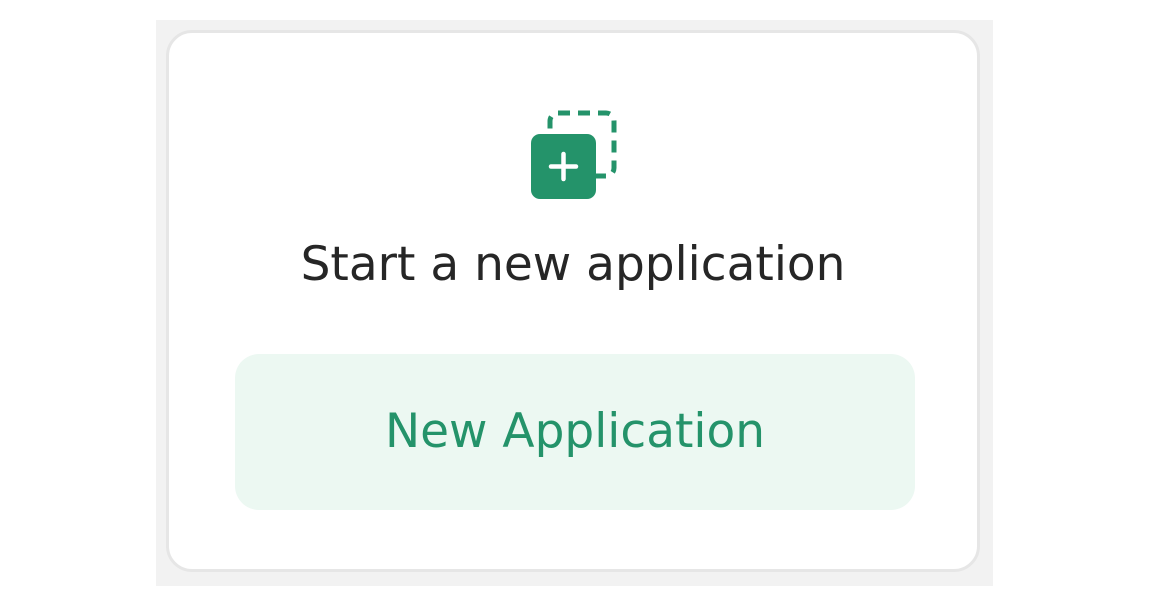  What do you see at coordinates (574, 155) in the screenshot?
I see `new-application-icon` at bounding box center [574, 155].